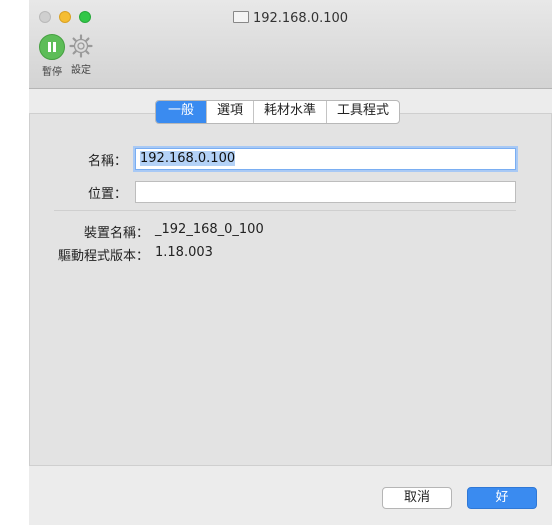 The height and width of the screenshot is (525, 552). I want to click on printer-document-icon, so click(240, 17).